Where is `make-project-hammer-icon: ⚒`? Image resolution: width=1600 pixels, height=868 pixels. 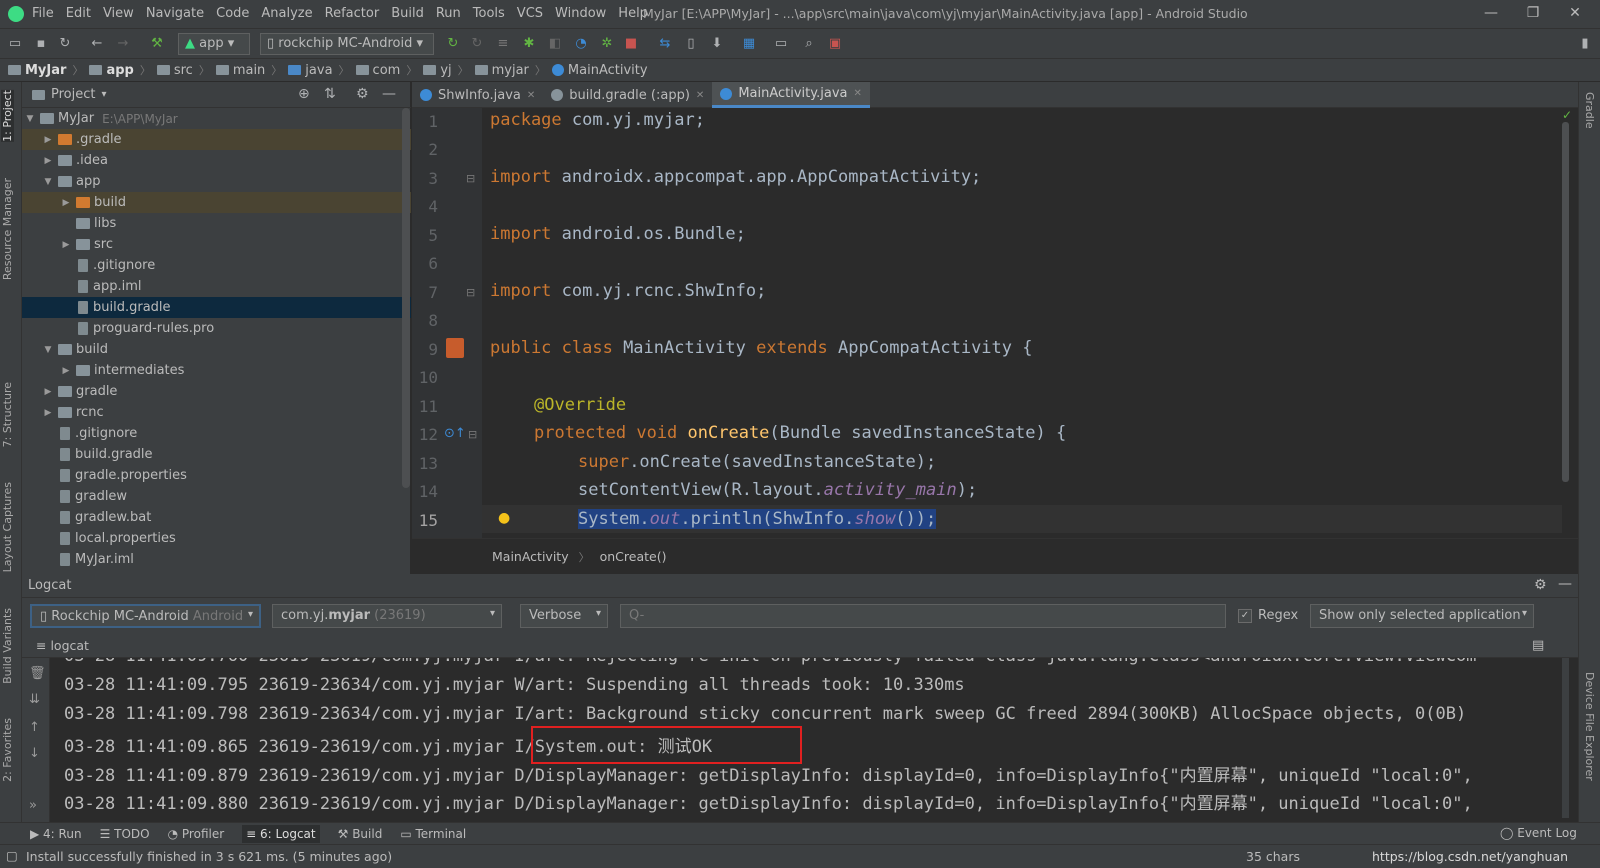
make-project-hammer-icon: ⚒ is located at coordinates (157, 44).